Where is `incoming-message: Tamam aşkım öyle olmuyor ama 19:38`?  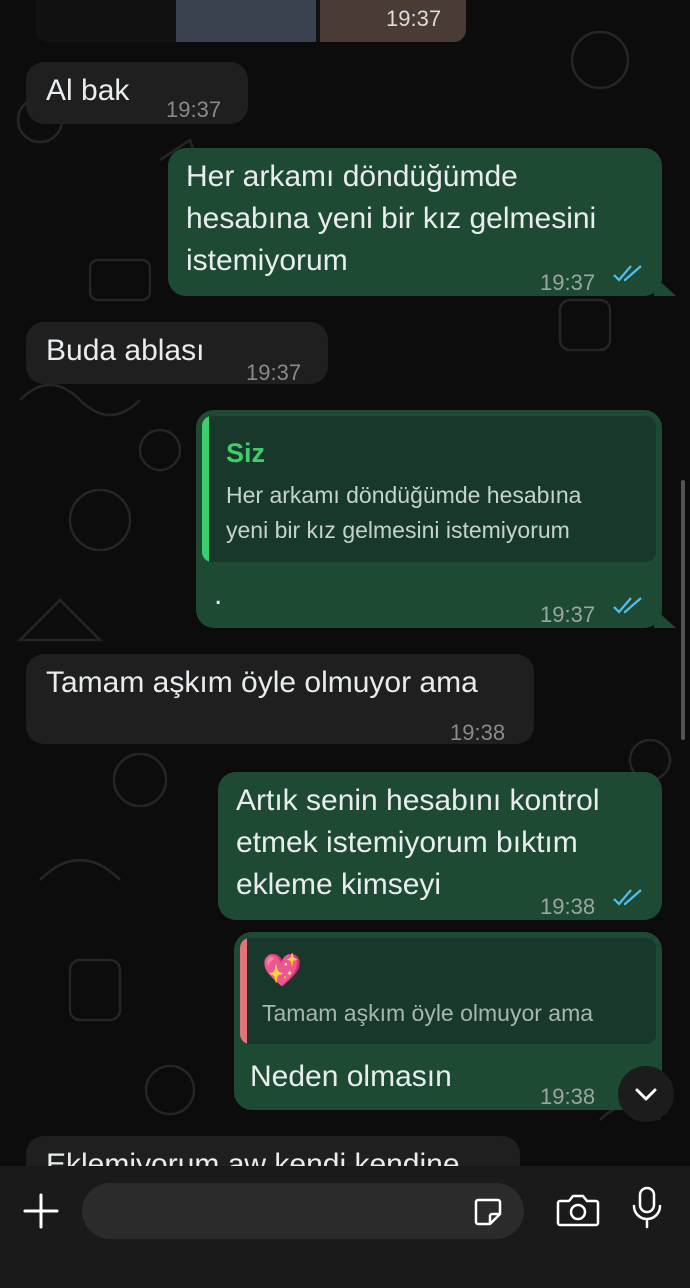 incoming-message: Tamam aşkım öyle olmuyor ama 19:38 is located at coordinates (280, 699).